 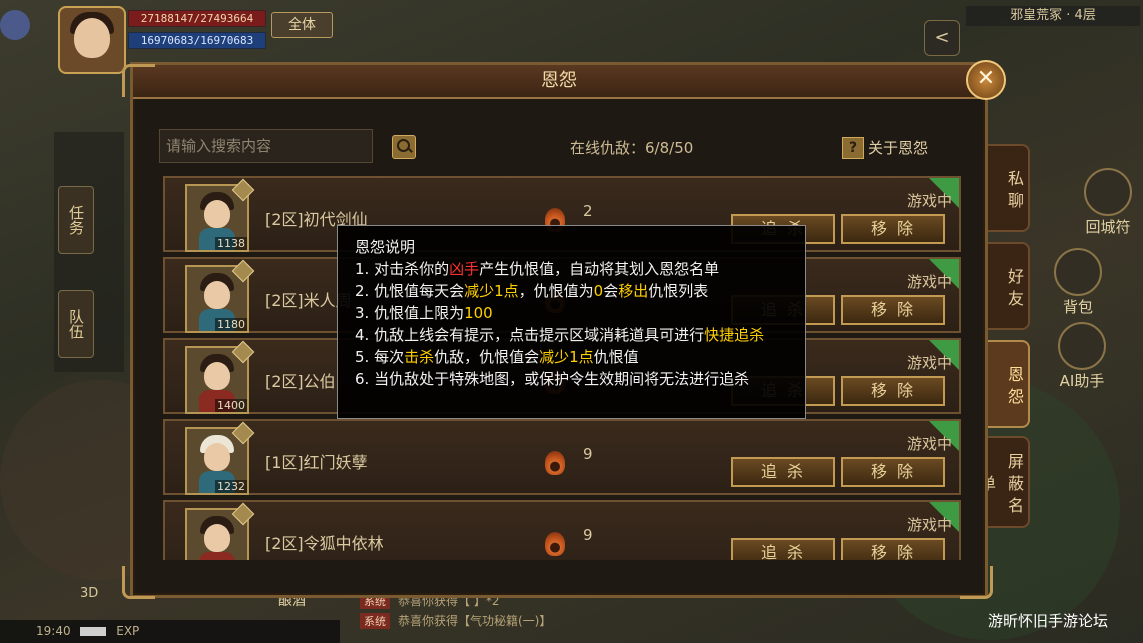 I want to click on enemy-level: 1400, so click(x=231, y=405).